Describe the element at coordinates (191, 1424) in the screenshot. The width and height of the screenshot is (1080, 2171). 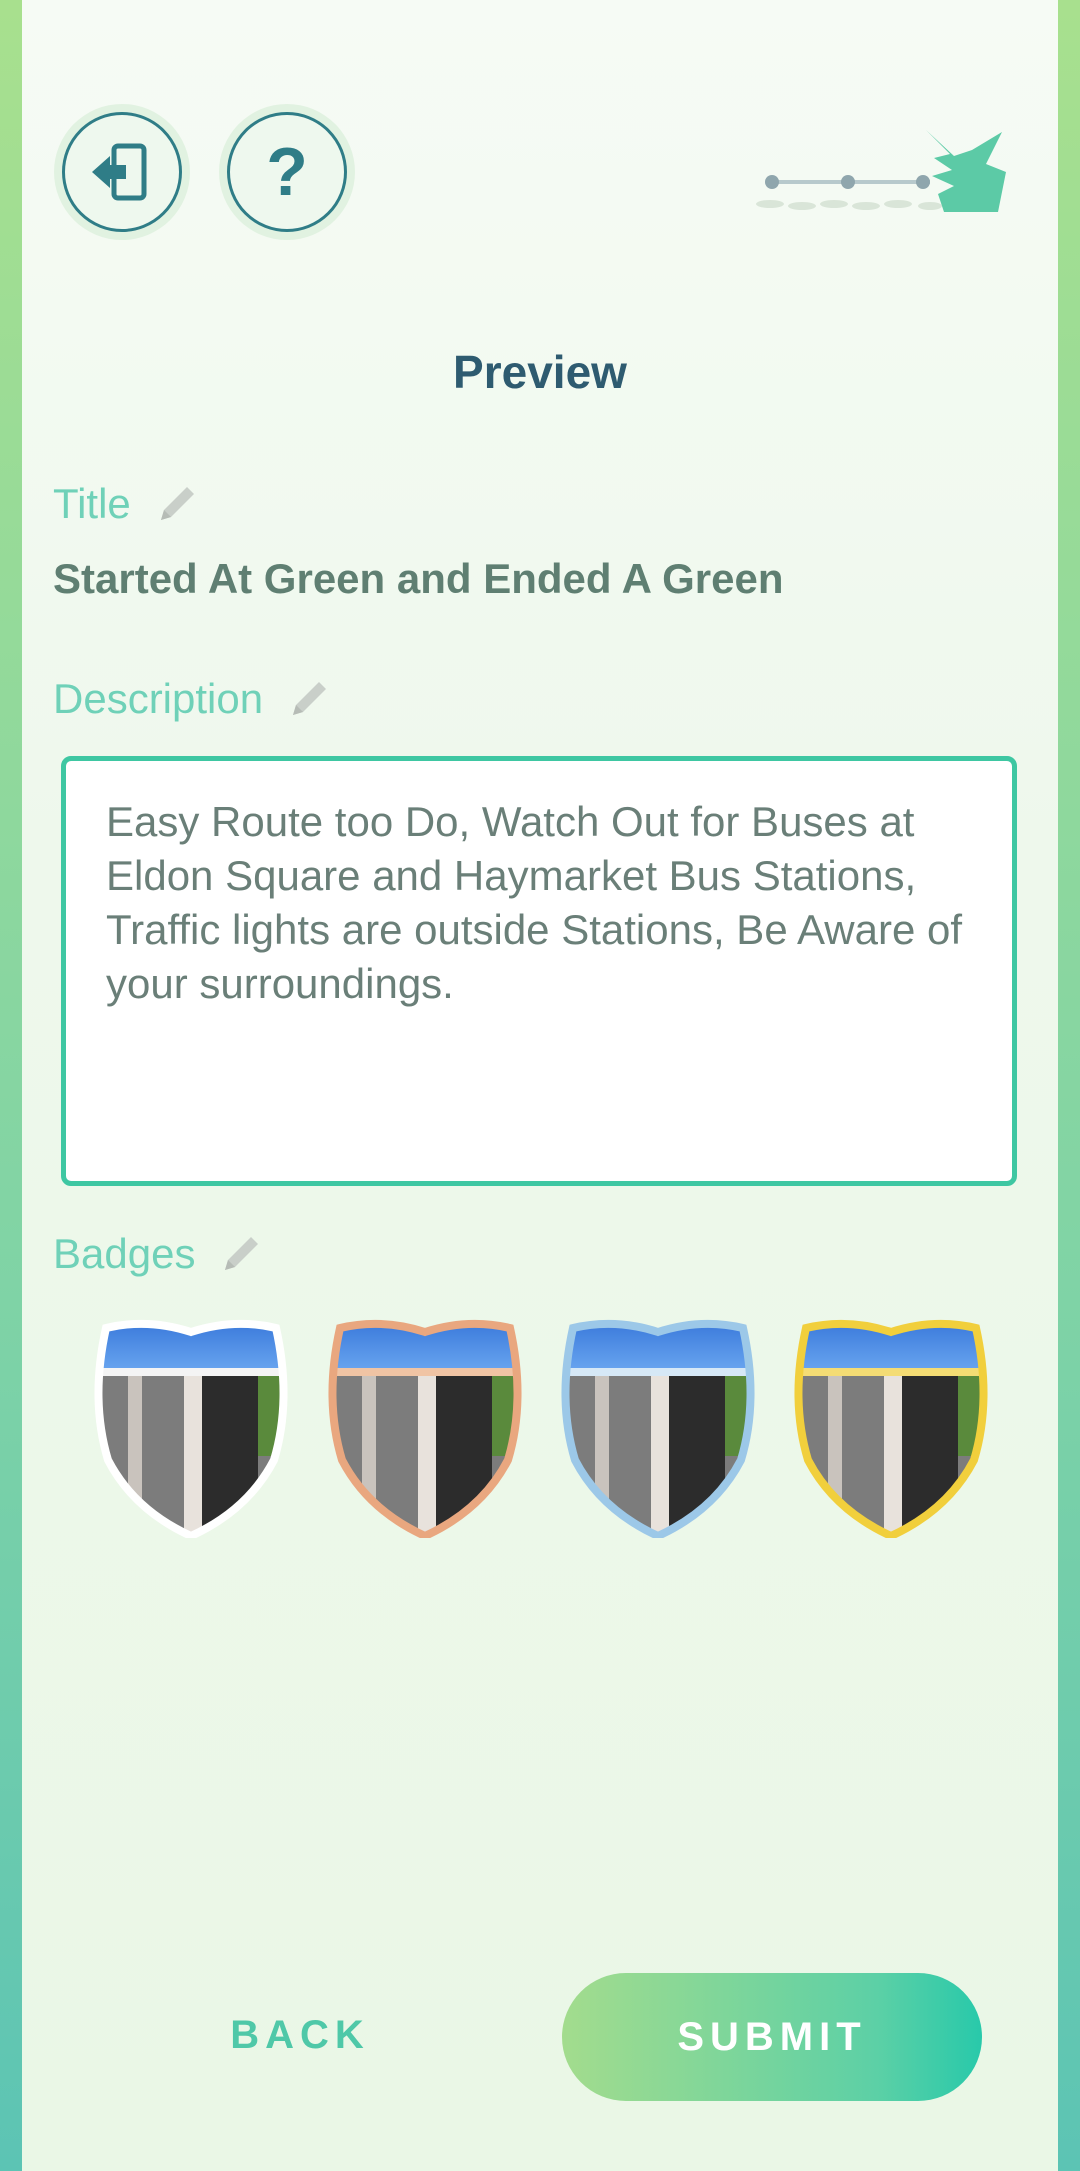
I see `badge-base` at that location.